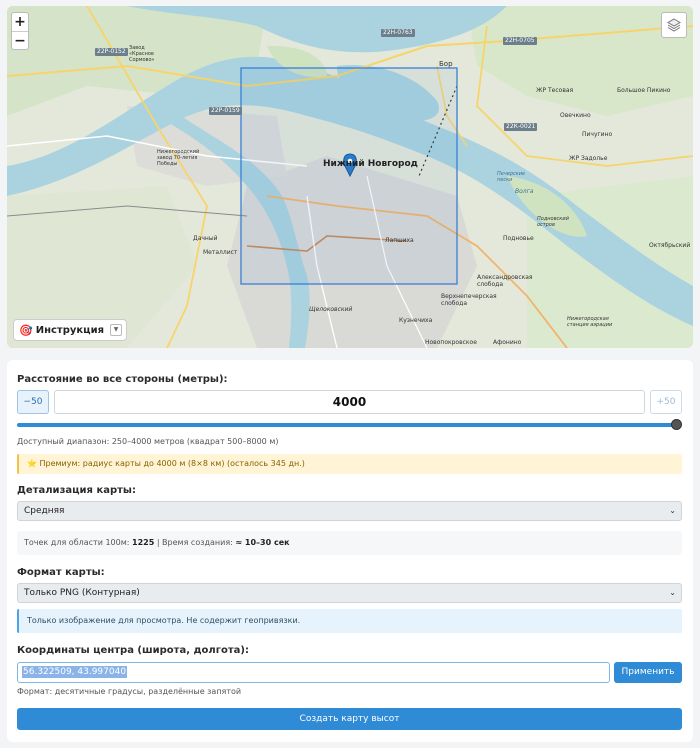 The image size is (700, 748). Describe the element at coordinates (194, 542) in the screenshot. I see `stats-separator: | Время создания:` at that location.